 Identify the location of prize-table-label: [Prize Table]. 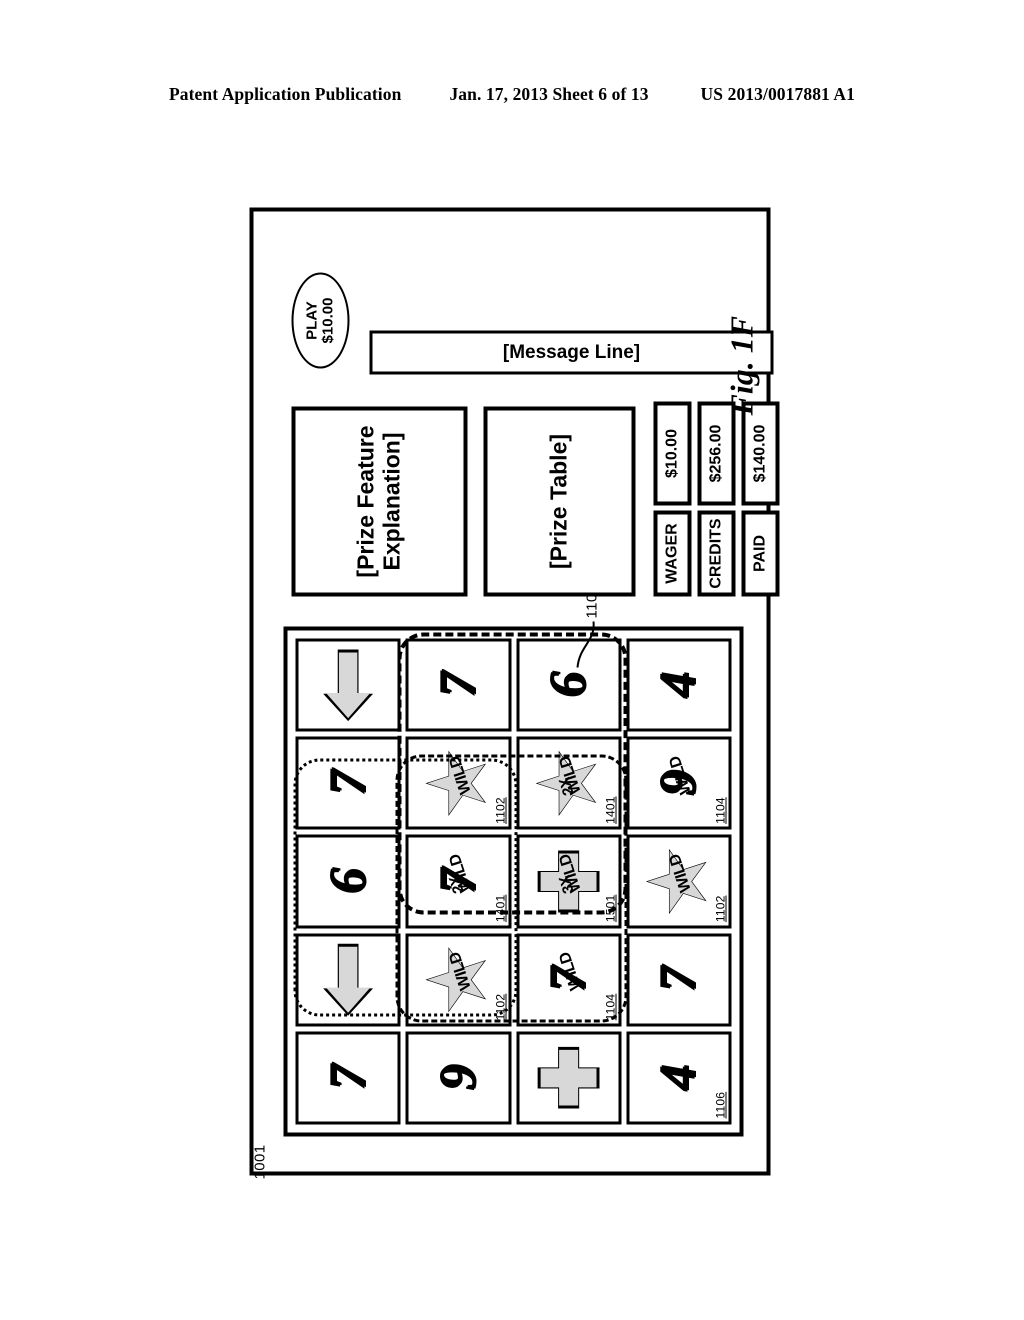
(558, 501).